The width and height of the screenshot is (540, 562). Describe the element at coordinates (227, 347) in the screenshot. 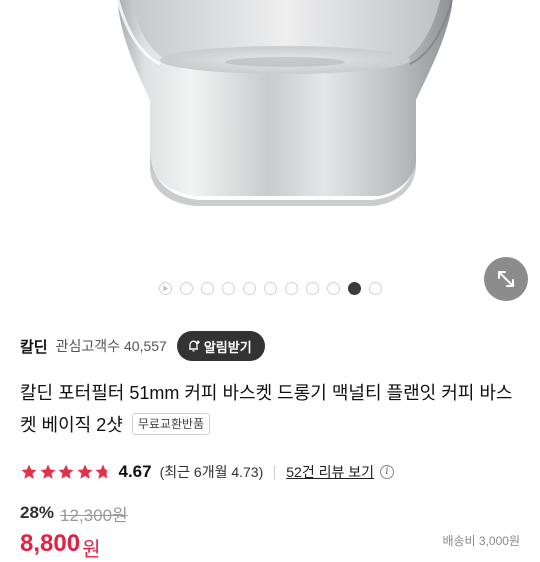

I see `notify-label: 알림받기` at that location.